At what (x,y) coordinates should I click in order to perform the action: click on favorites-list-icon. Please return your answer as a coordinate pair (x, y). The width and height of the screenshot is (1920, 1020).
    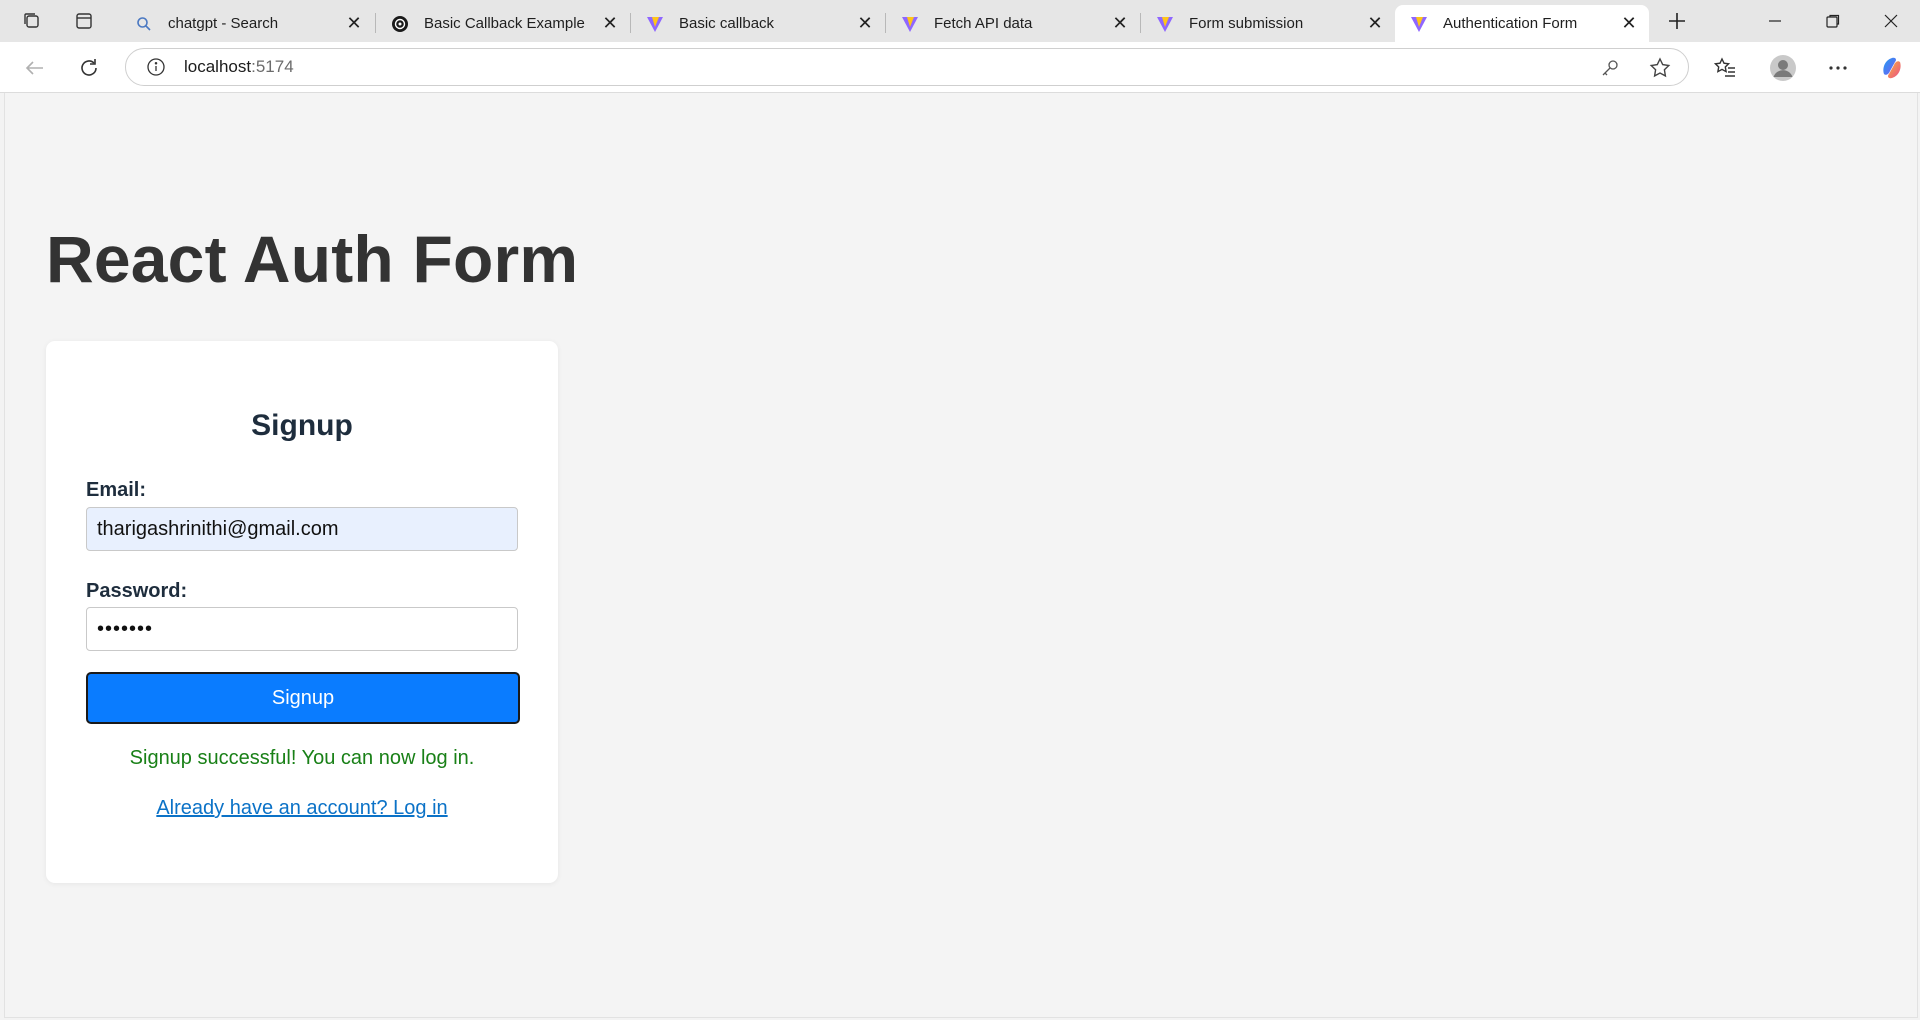
    Looking at the image, I should click on (1725, 68).